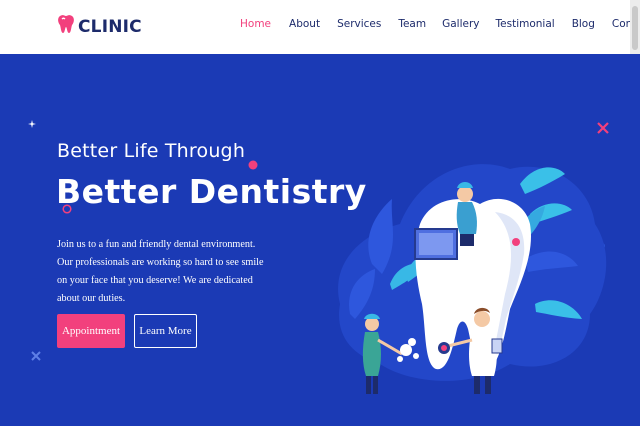 The height and width of the screenshot is (426, 640). I want to click on scrollbar, so click(635, 27).